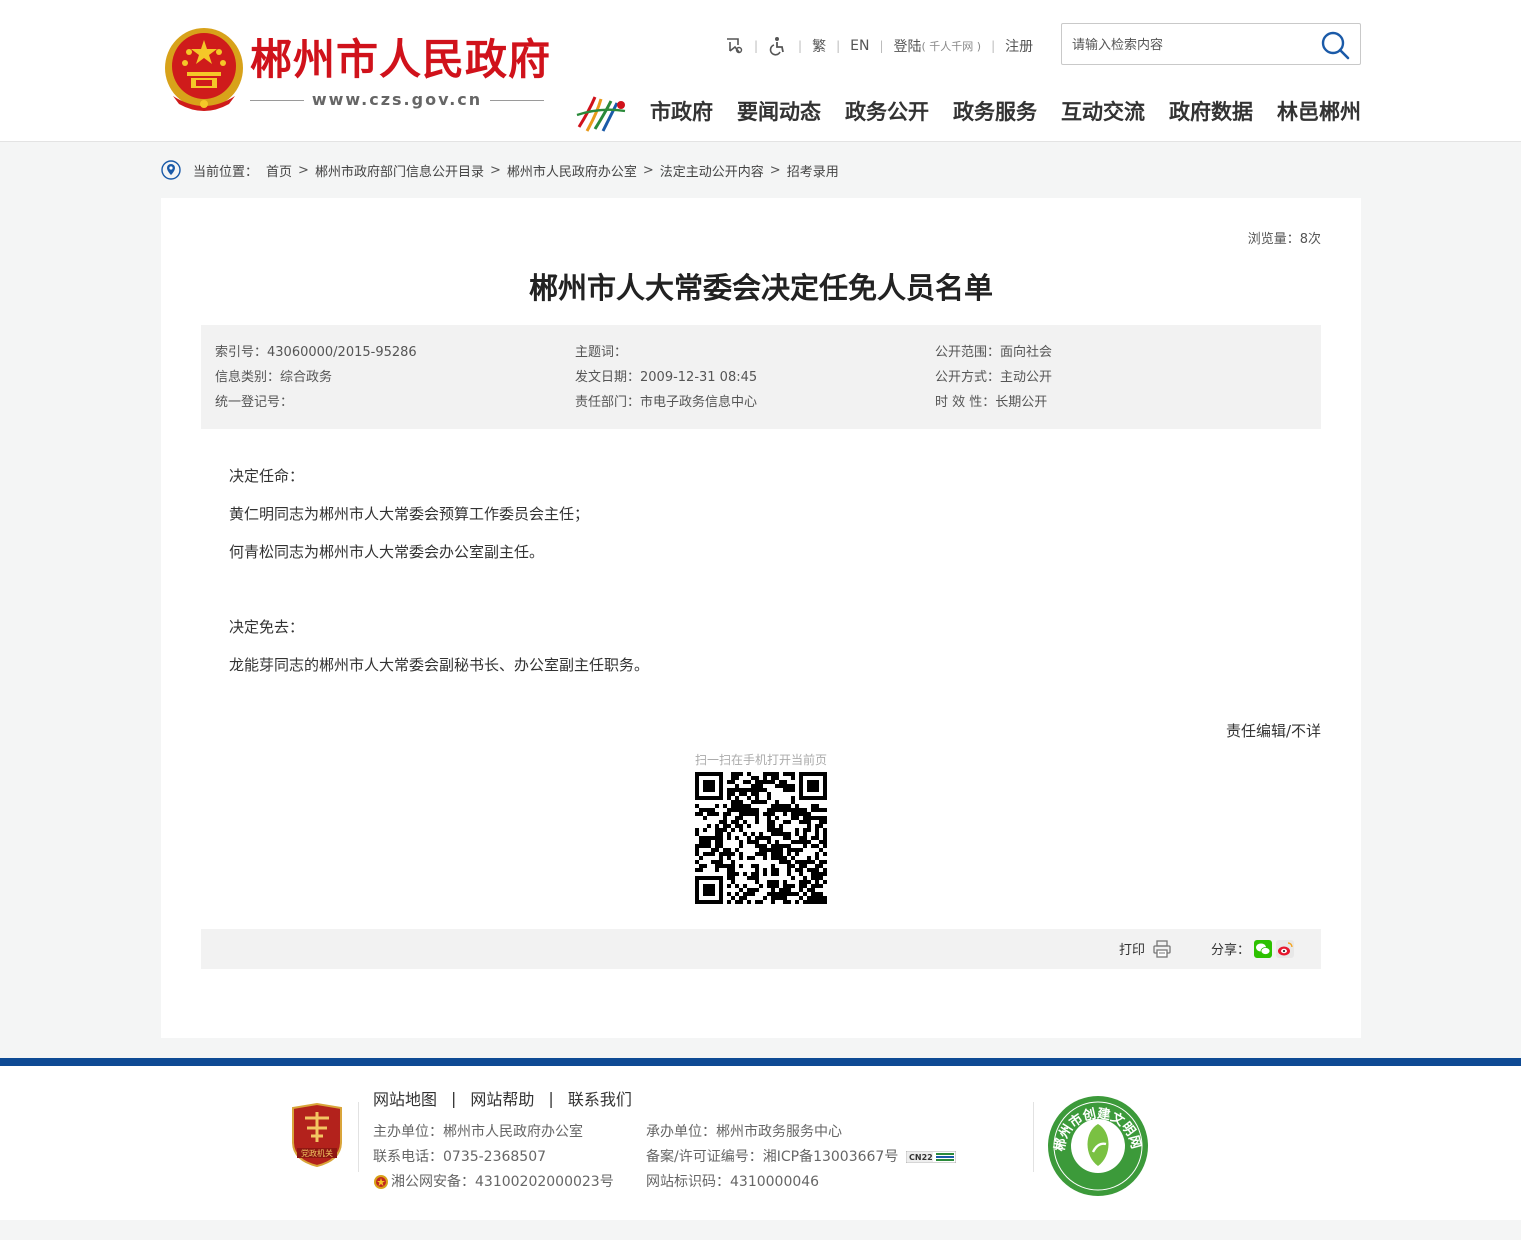  Describe the element at coordinates (1285, 948) in the screenshot. I see `weibo-icon` at that location.